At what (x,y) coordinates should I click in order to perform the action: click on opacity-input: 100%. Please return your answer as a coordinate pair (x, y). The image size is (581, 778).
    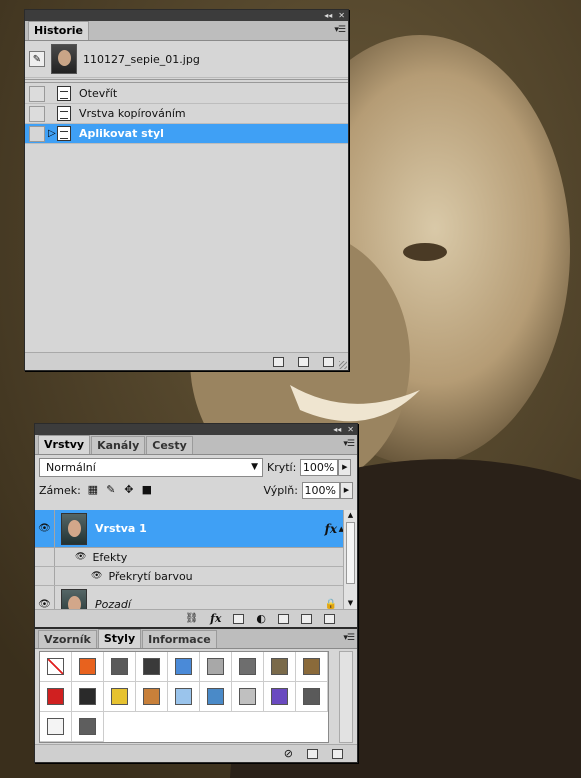
    Looking at the image, I should click on (319, 467).